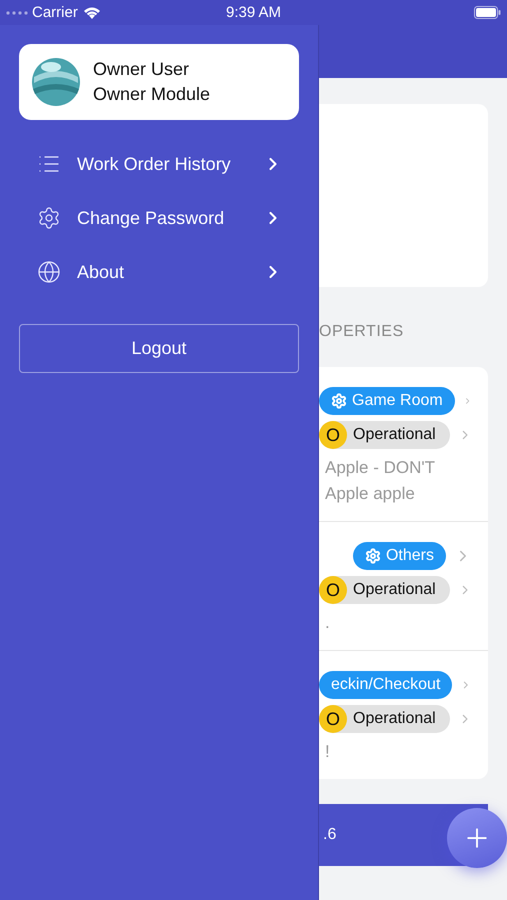 Image resolution: width=507 pixels, height=900 pixels. I want to click on description-line: Apple apple, so click(370, 494).